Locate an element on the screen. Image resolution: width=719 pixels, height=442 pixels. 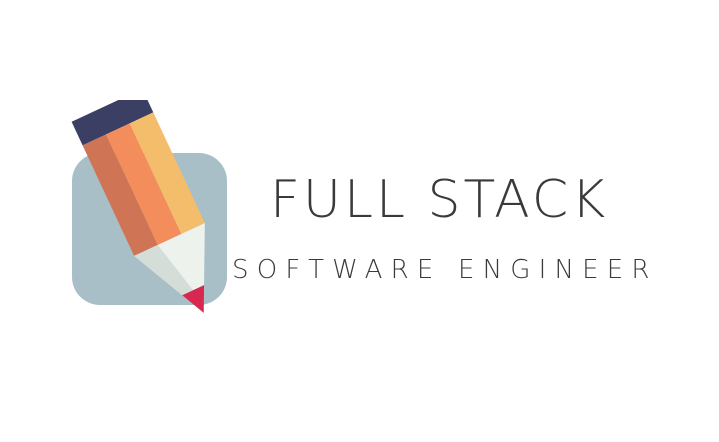
logo-title: FULL STACK is located at coordinates (439, 200).